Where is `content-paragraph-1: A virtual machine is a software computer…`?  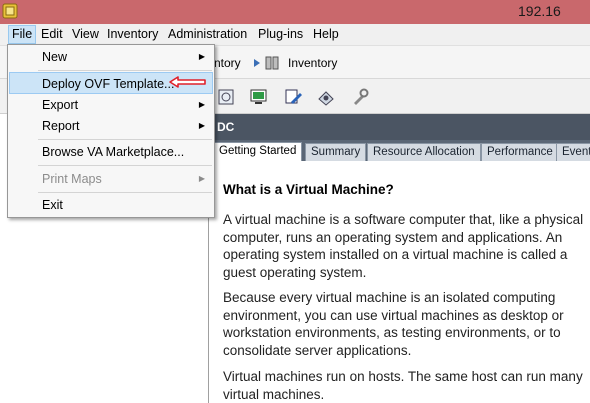
content-paragraph-1: A virtual machine is a software computer… is located at coordinates (403, 246).